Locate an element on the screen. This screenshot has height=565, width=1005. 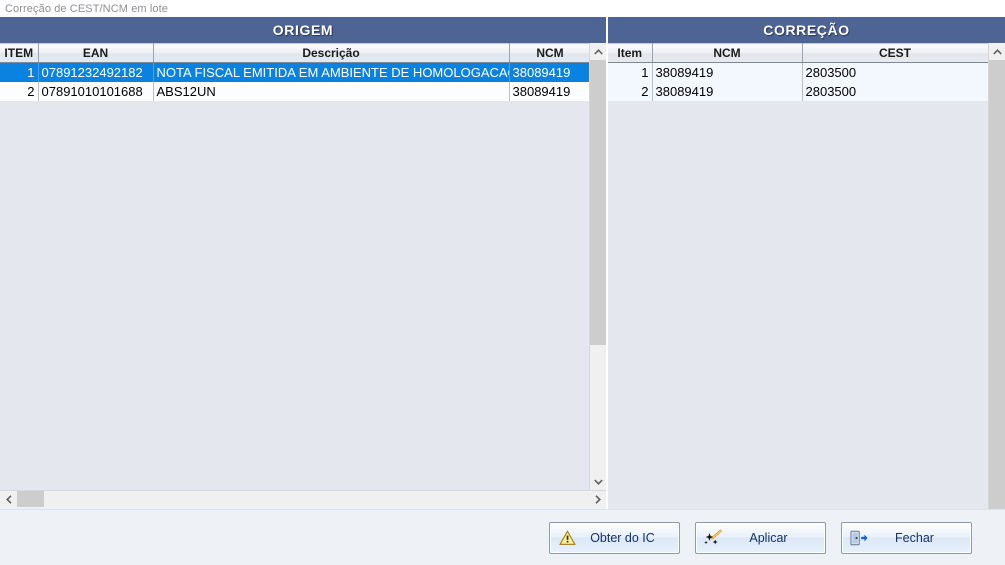
origem-bottom-bar is located at coordinates (304, 499).